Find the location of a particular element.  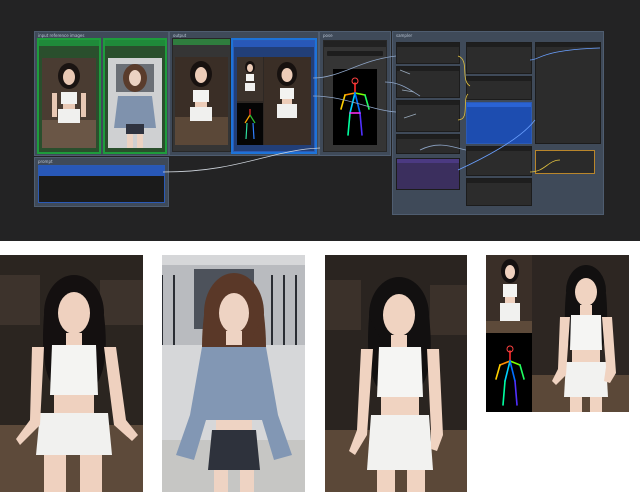

group-title: sampler is located at coordinates (404, 35).